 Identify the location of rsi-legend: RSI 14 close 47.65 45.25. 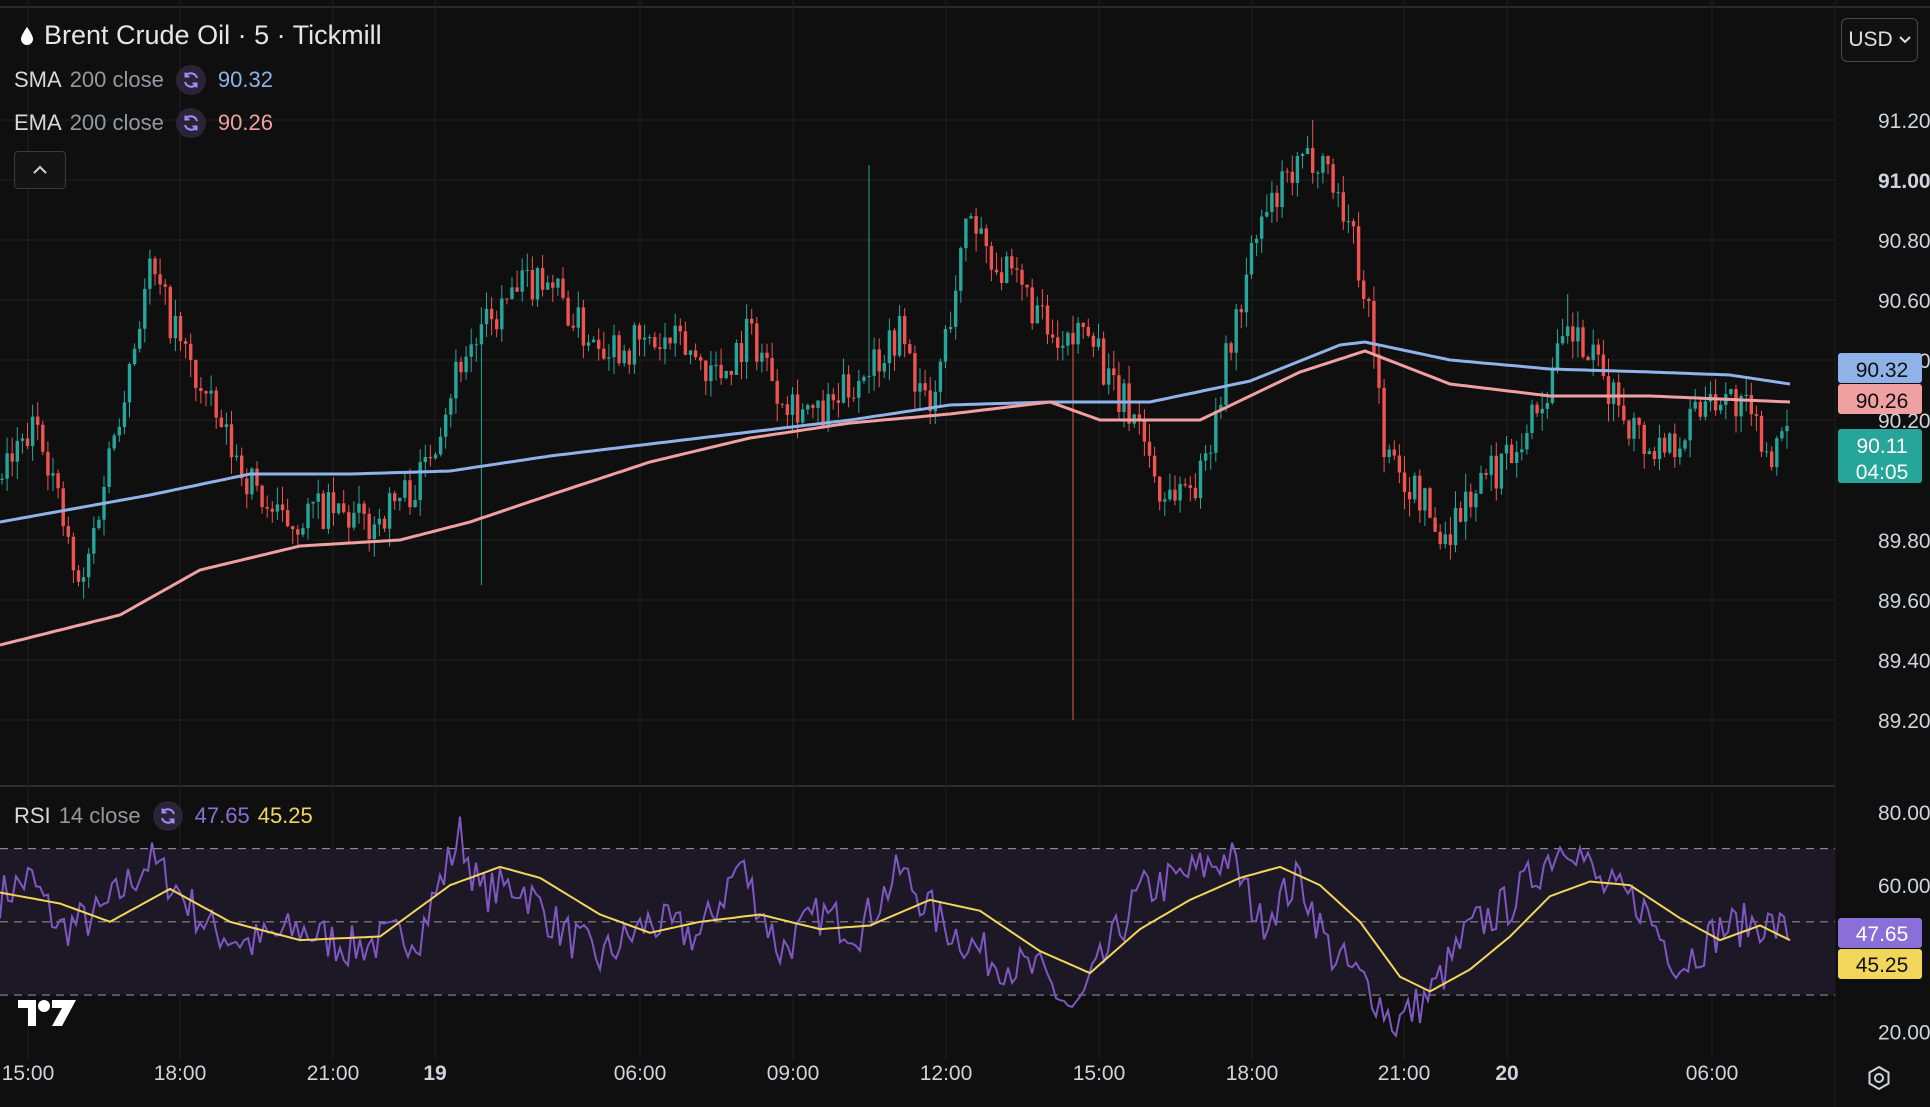
(163, 816).